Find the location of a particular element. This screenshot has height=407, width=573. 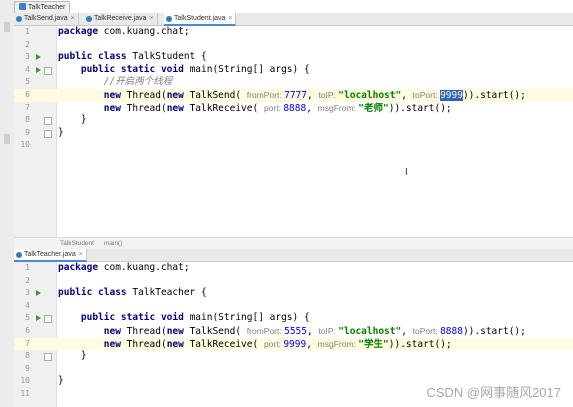

line-number: 11 is located at coordinates (25, 393).